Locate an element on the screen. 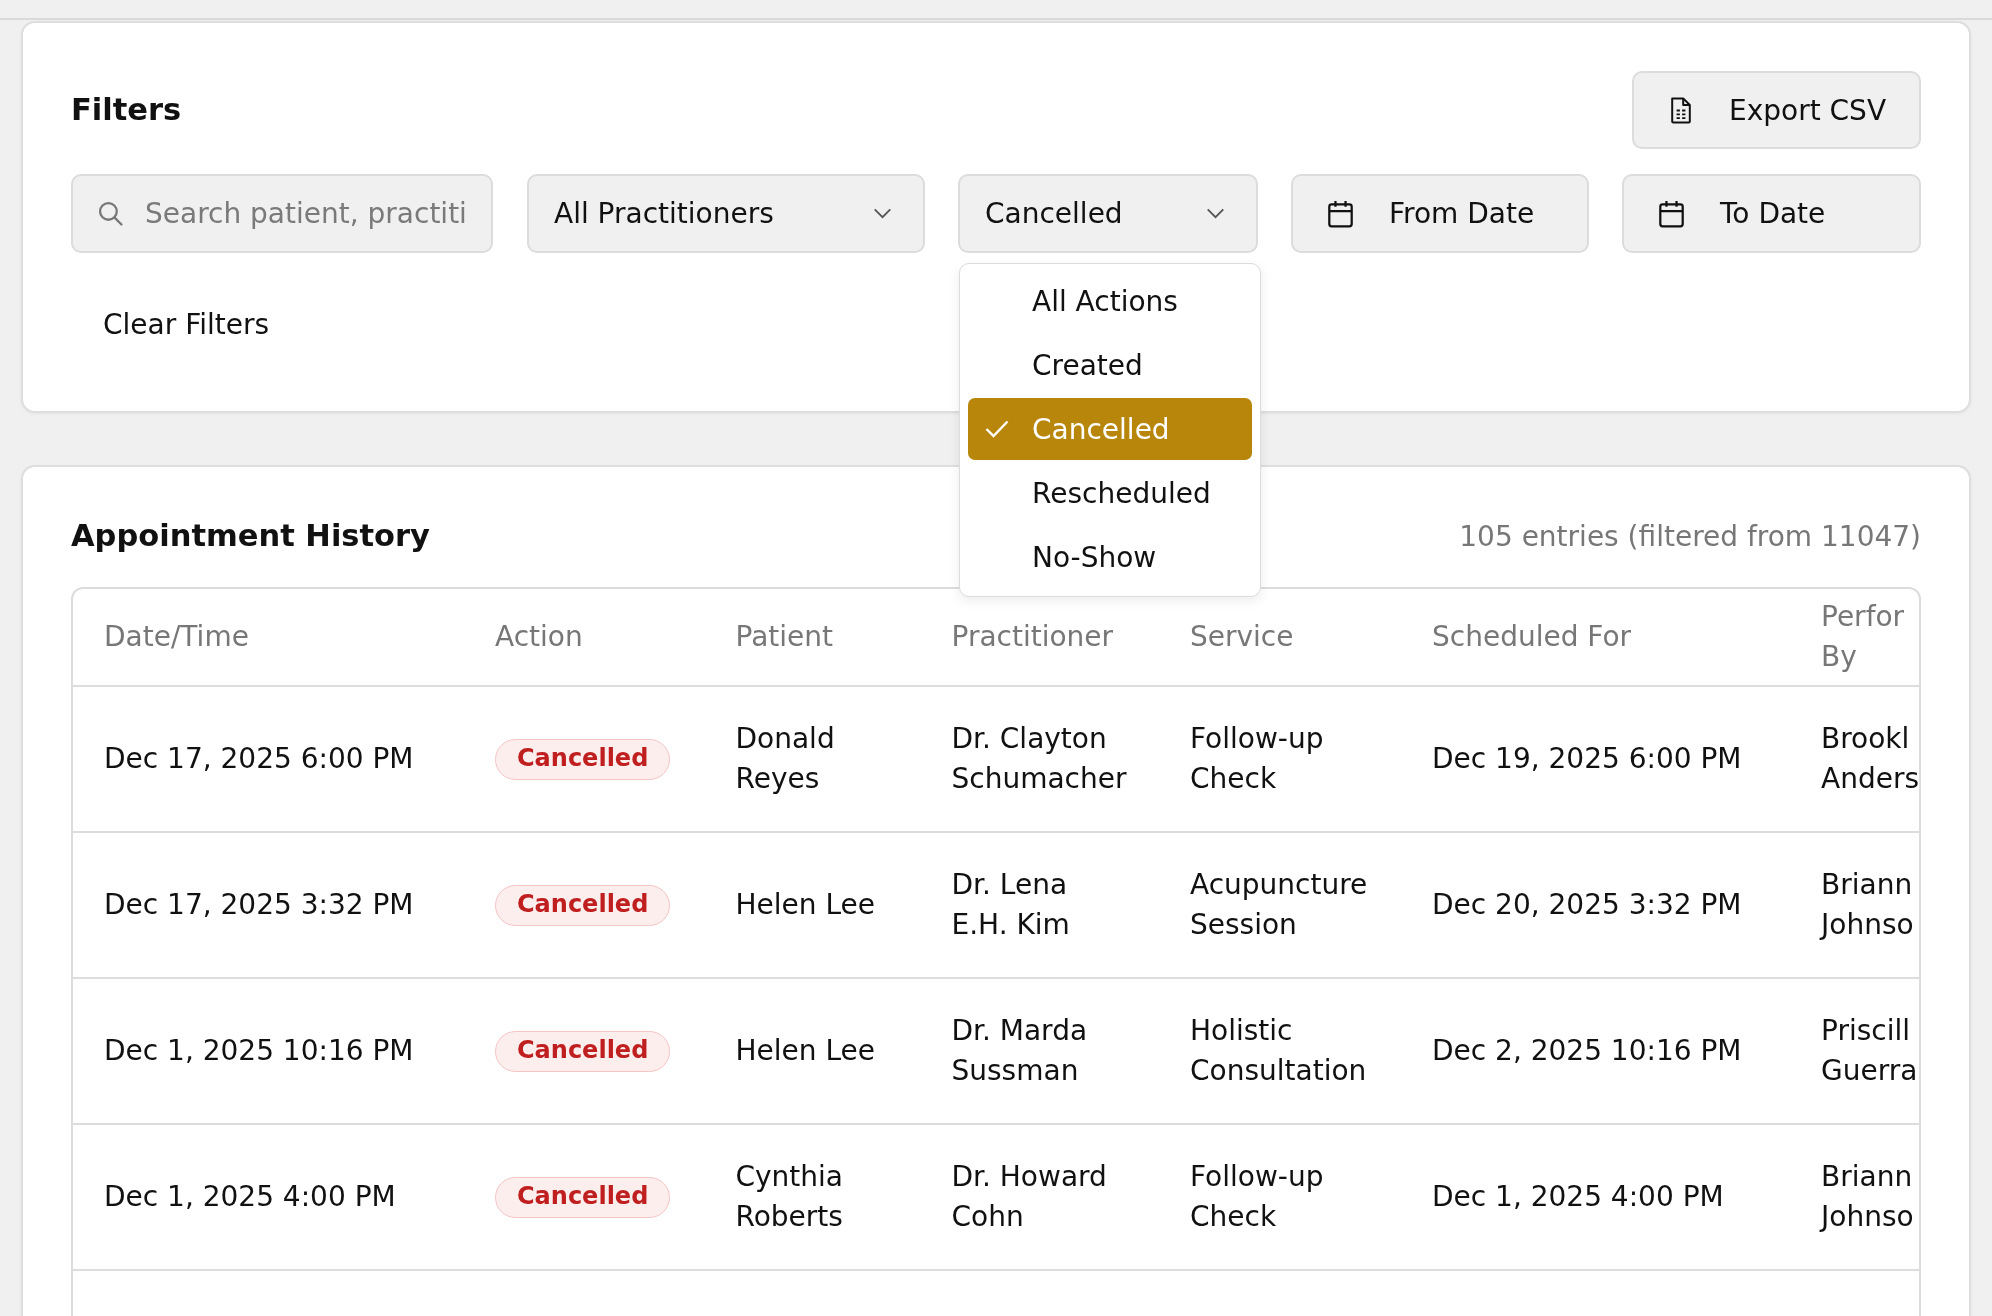 Image resolution: width=1992 pixels, height=1316 pixels. practitioner-name: Dr. Lena E.H. Kim is located at coordinates (1010, 904).